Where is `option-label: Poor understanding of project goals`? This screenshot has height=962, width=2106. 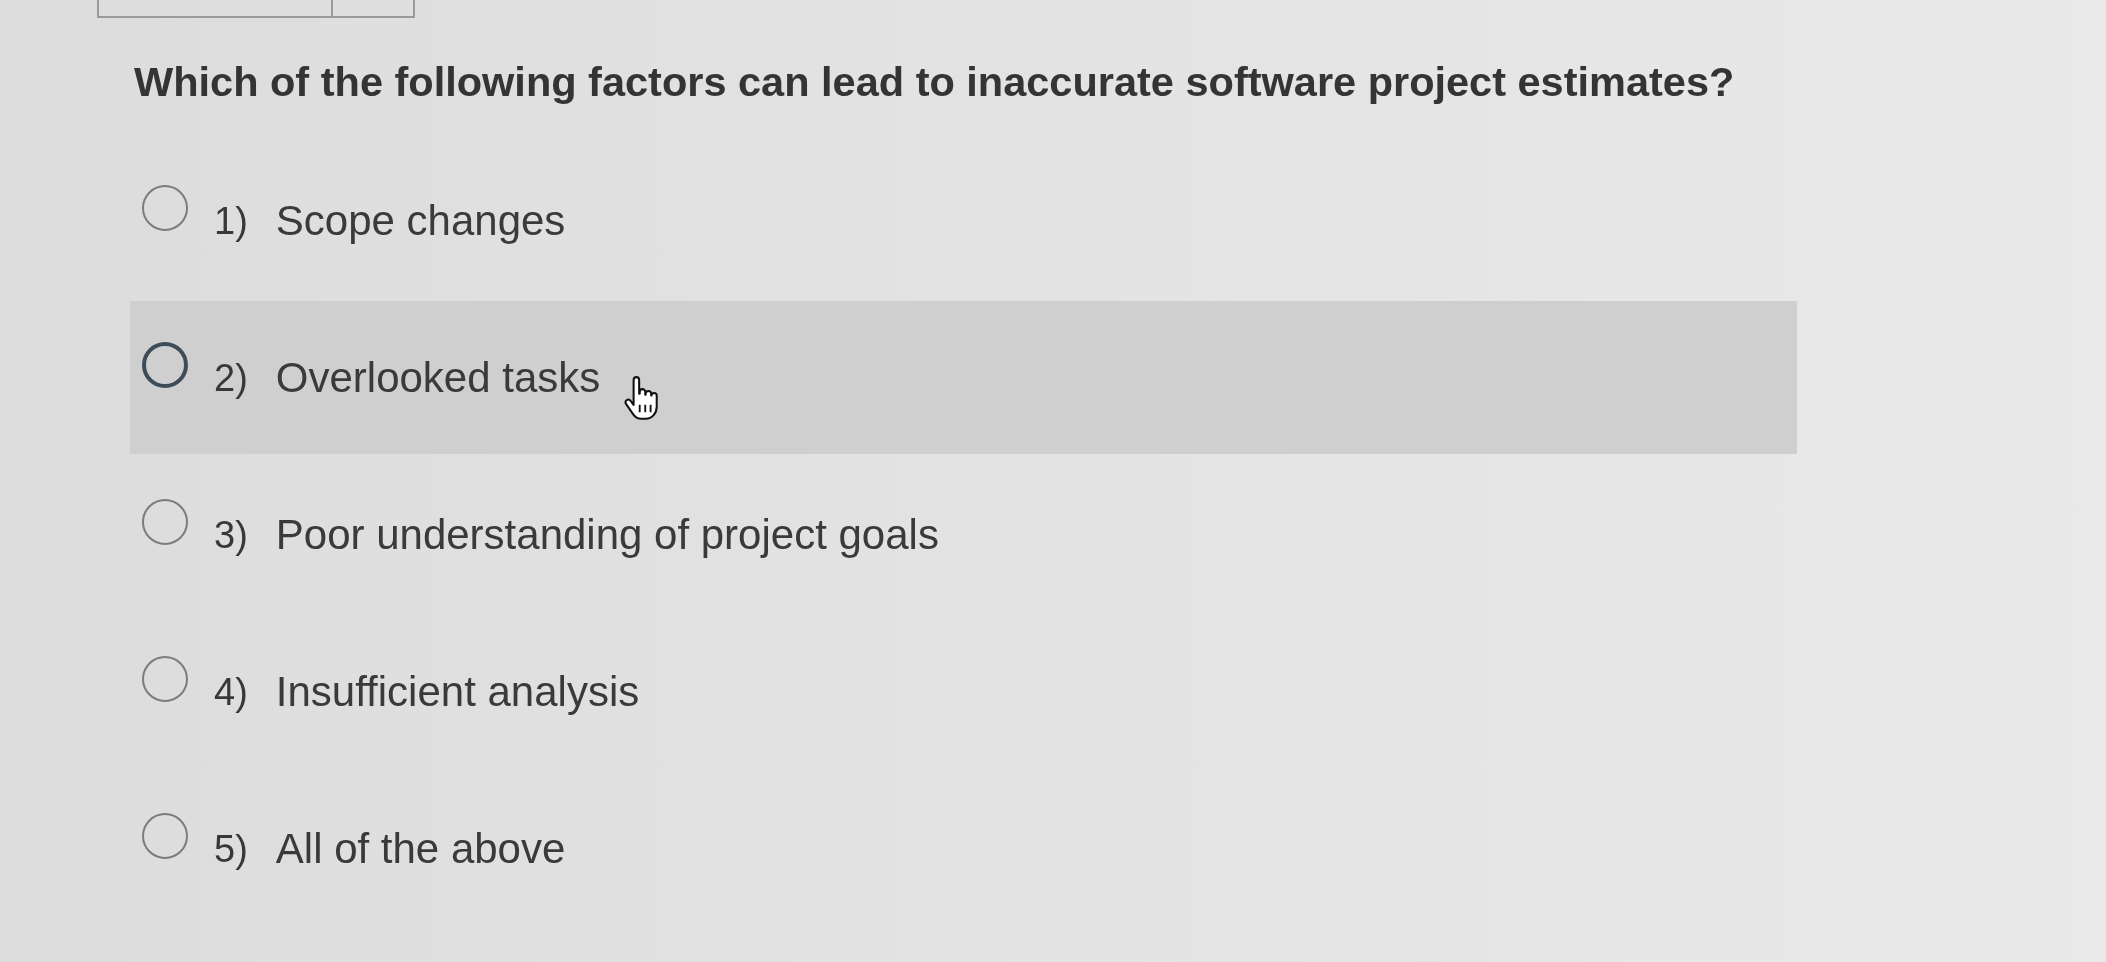 option-label: Poor understanding of project goals is located at coordinates (607, 534).